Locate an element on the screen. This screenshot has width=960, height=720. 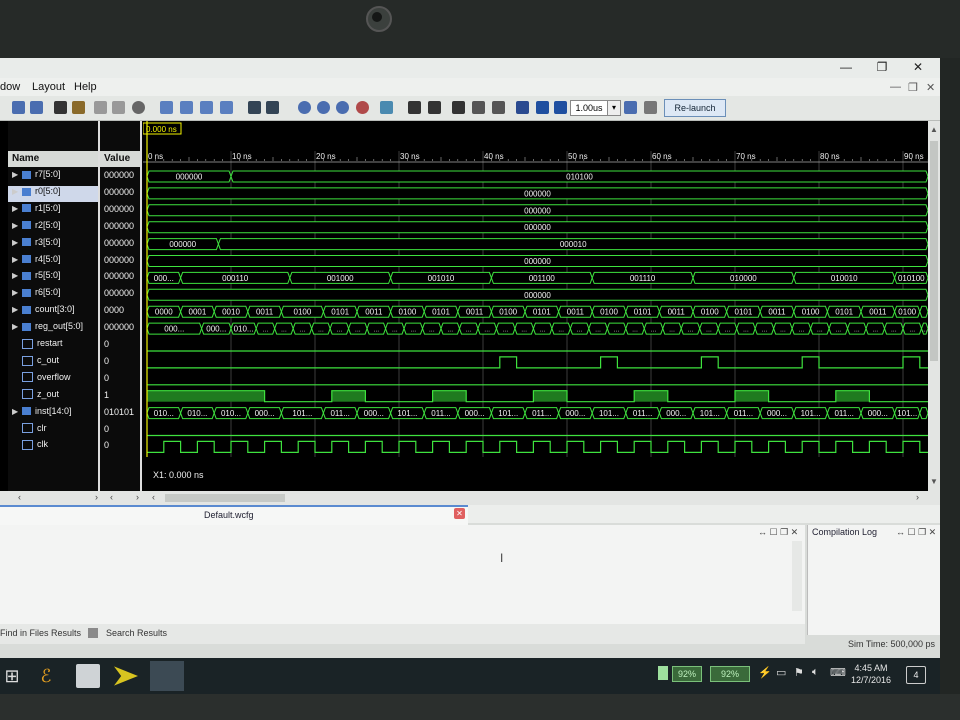
refresh-icon is located at coordinates (386, 107).